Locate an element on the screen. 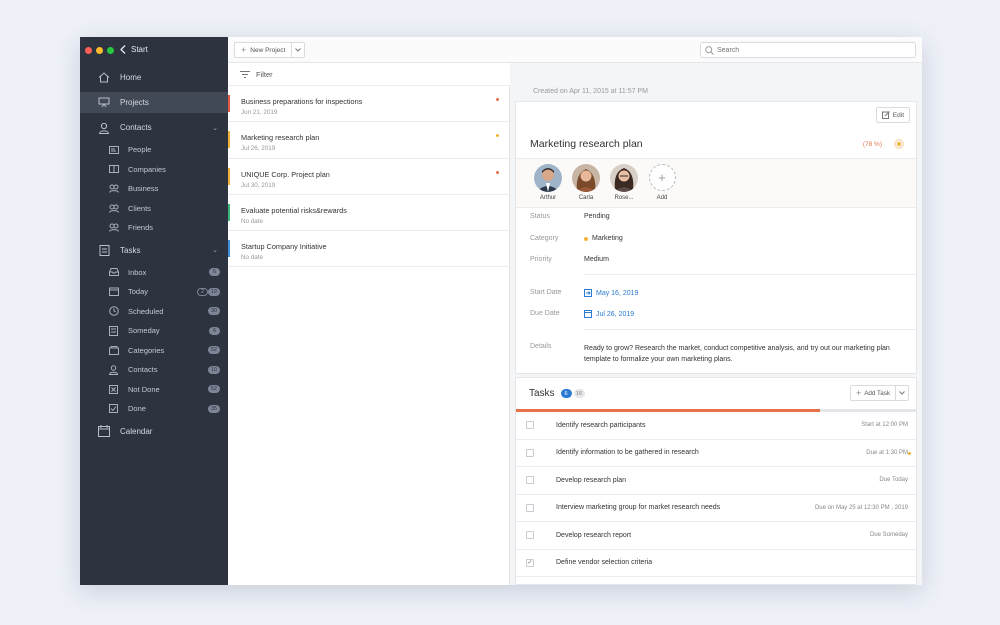 The width and height of the screenshot is (1000, 625). sidebar-item-contacts: Contacts ⌄ is located at coordinates (154, 127).